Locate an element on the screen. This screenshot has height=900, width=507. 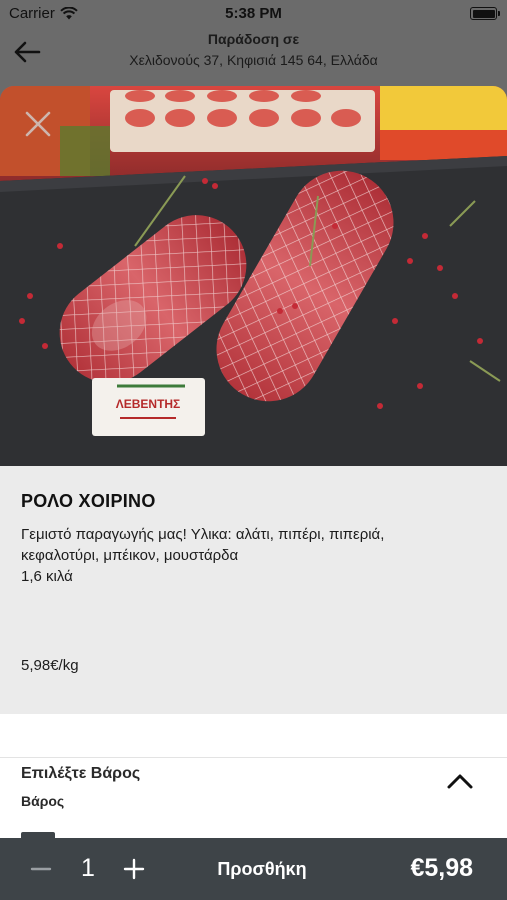
chevron-up-icon is located at coordinates (460, 781).